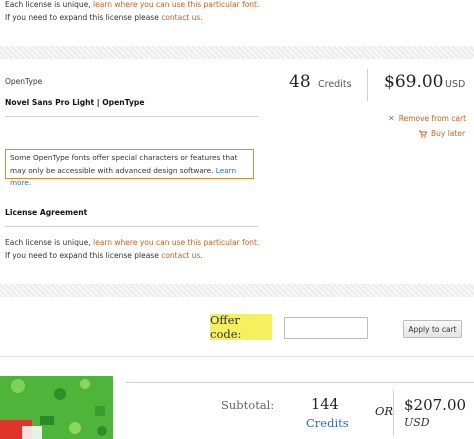  Describe the element at coordinates (75, 102) in the screenshot. I see `item-name: Novel Sans Pro Light | OpenType` at that location.